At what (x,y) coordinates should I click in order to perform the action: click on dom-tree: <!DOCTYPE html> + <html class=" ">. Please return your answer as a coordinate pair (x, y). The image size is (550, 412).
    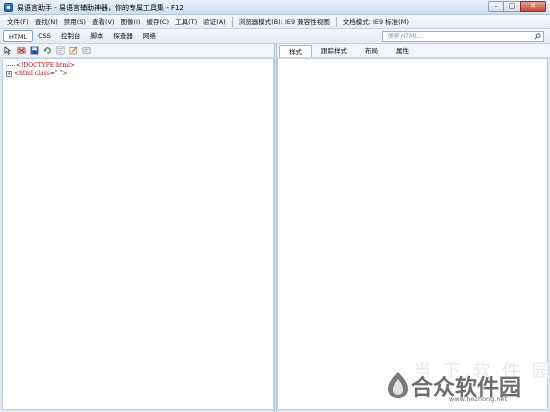
    Looking at the image, I should click on (40, 70).